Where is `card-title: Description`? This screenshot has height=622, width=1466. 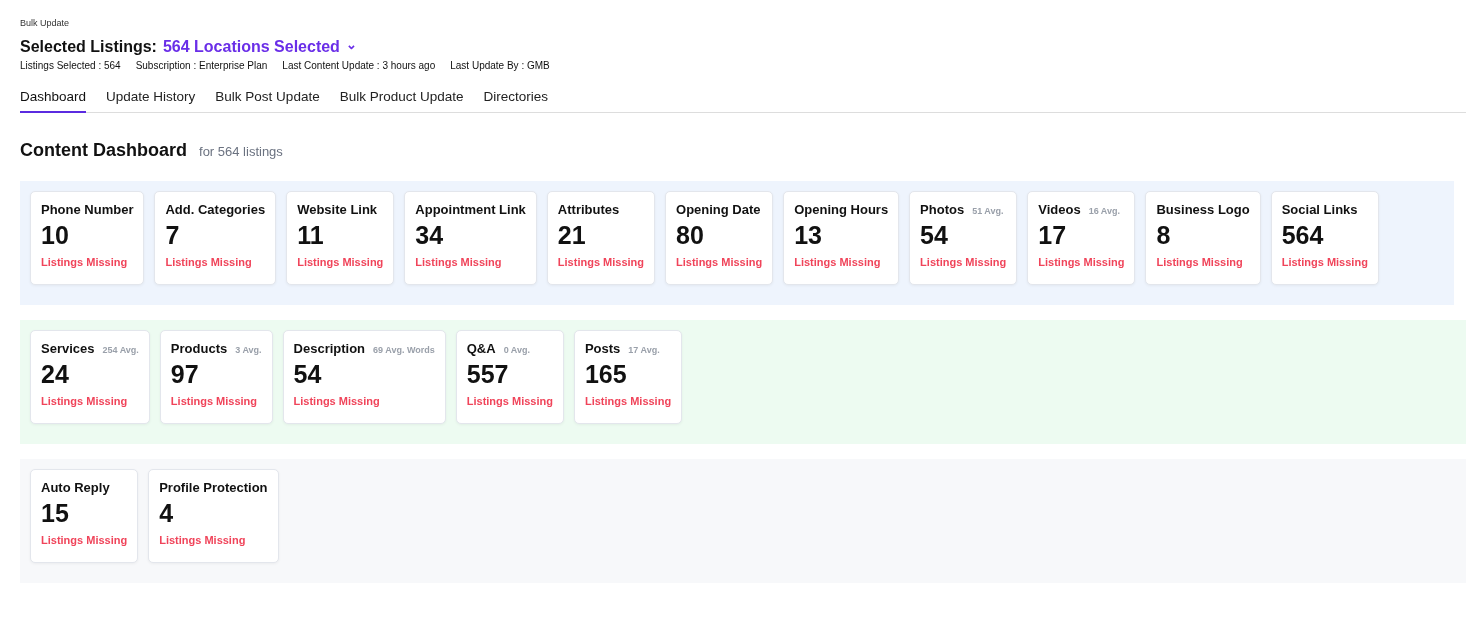 card-title: Description is located at coordinates (329, 348).